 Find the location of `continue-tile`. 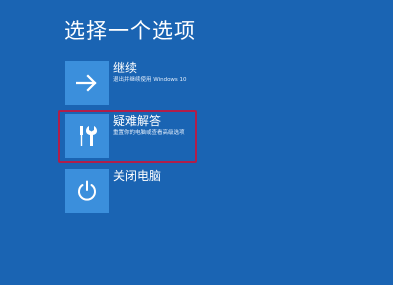

continue-tile is located at coordinates (87, 83).